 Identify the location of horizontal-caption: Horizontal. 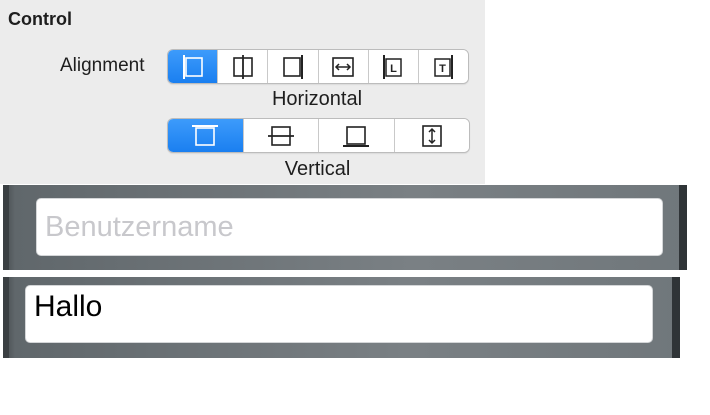
(317, 99).